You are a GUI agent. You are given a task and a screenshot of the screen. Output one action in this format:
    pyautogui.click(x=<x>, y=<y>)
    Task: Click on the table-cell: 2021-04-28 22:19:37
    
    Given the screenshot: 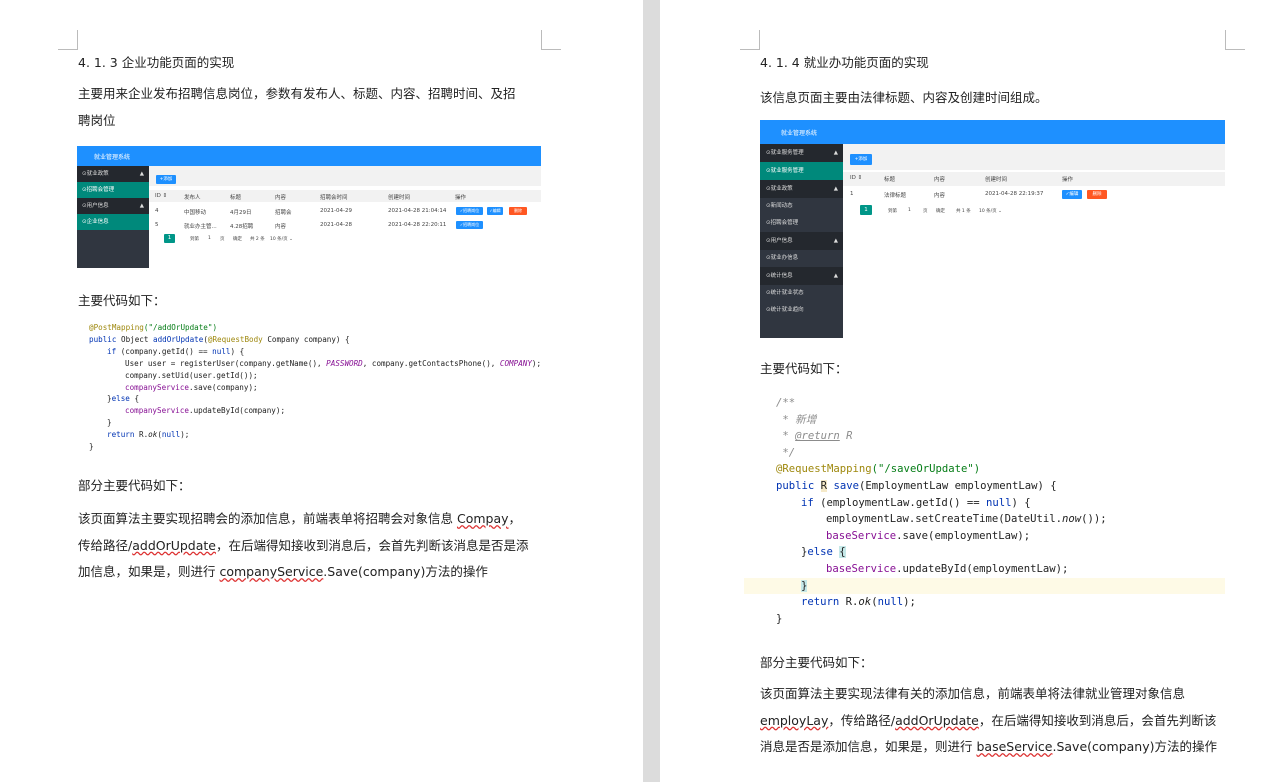 What is the action you would take?
    pyautogui.click(x=1014, y=194)
    